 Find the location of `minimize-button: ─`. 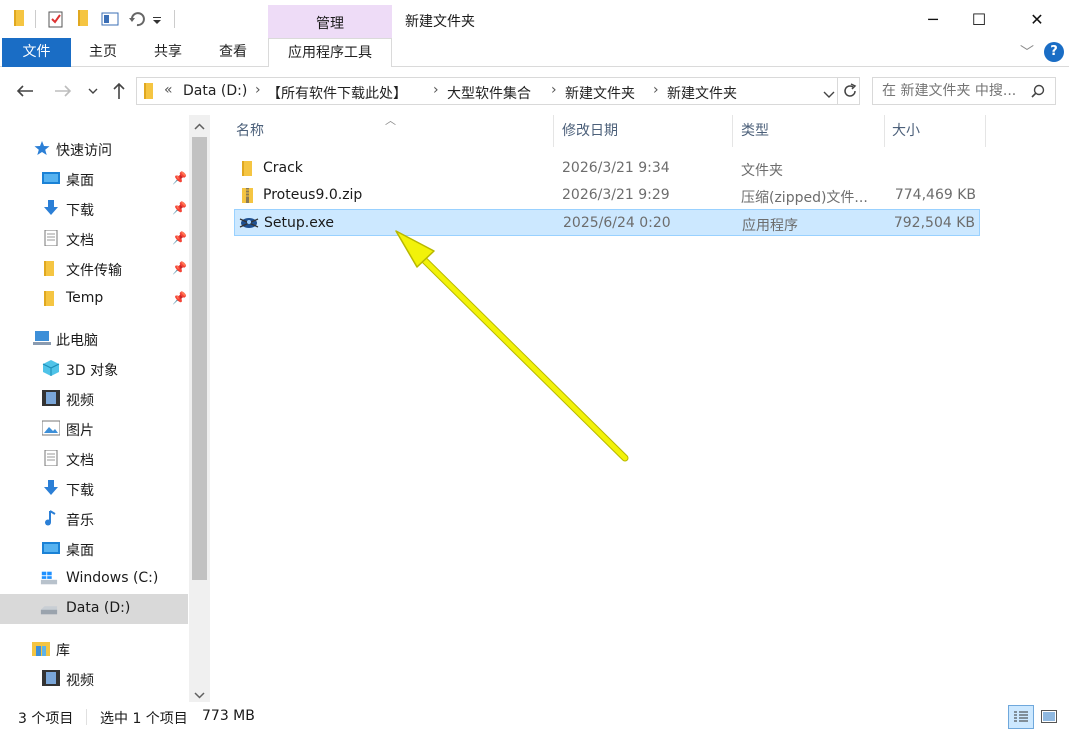

minimize-button: ─ is located at coordinates (933, 19).